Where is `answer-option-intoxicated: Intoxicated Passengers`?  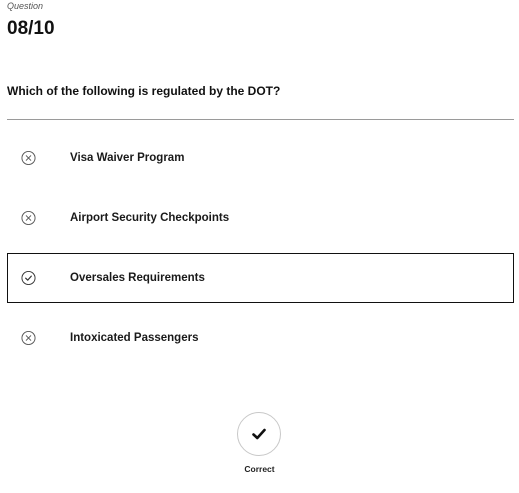
answer-option-intoxicated: Intoxicated Passengers is located at coordinates (260, 338).